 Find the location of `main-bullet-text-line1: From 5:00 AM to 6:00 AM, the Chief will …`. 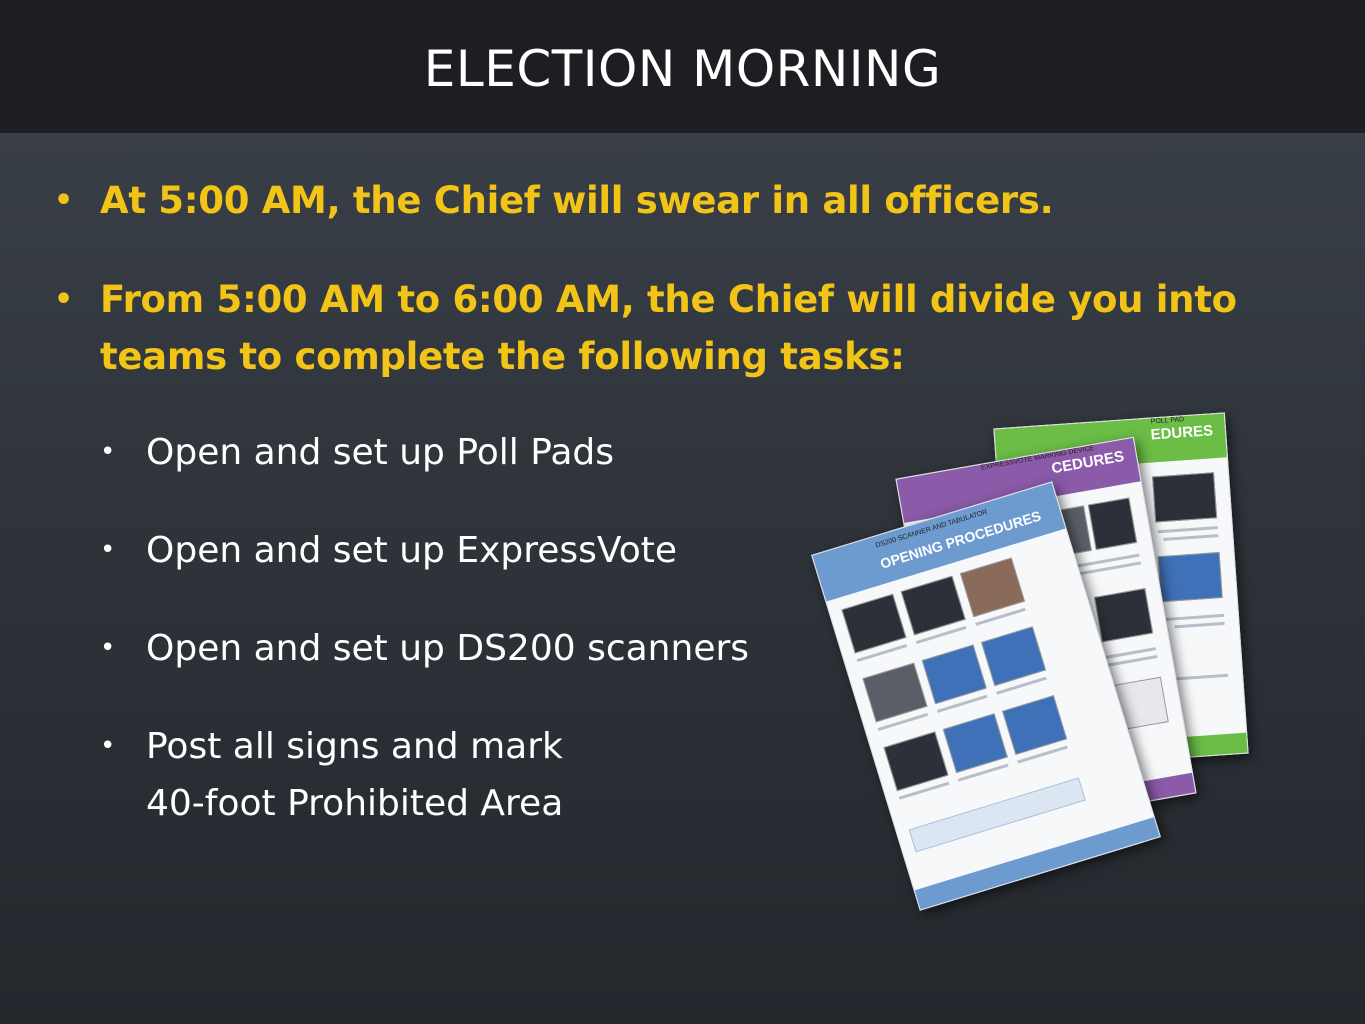

main-bullet-text-line1: From 5:00 AM to 6:00 AM, the Chief will … is located at coordinates (668, 299).